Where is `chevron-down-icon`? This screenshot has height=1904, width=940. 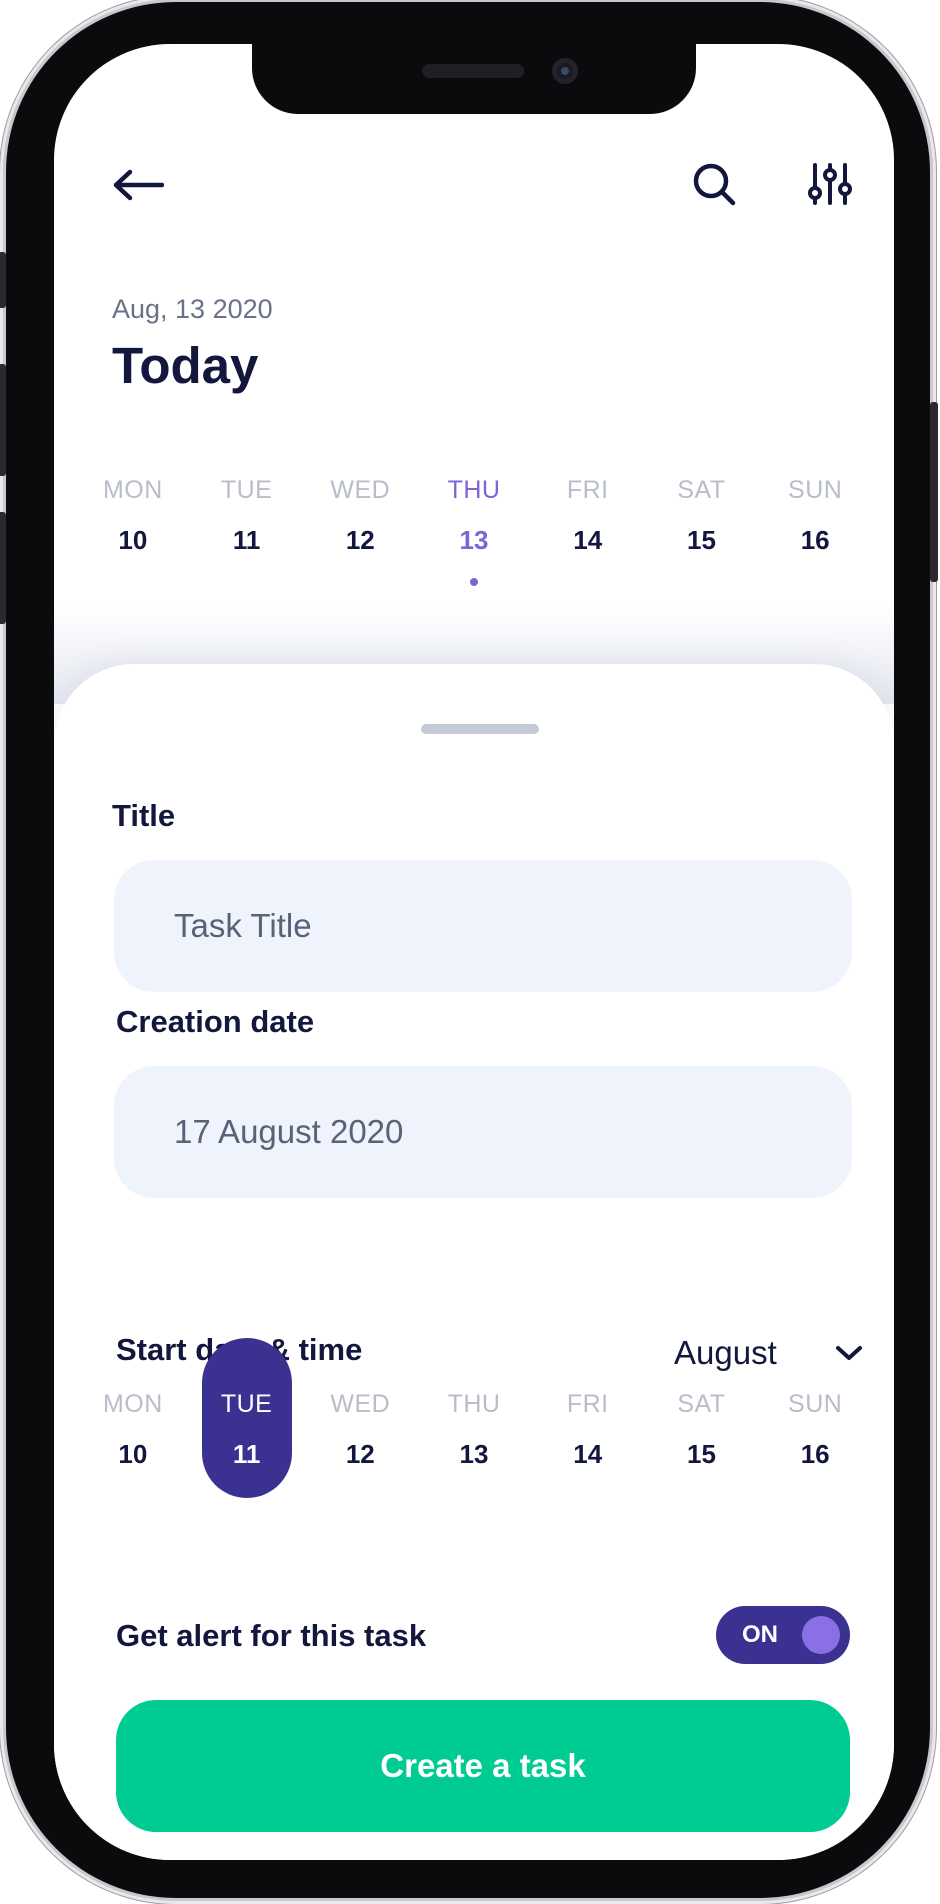
chevron-down-icon is located at coordinates (849, 1353).